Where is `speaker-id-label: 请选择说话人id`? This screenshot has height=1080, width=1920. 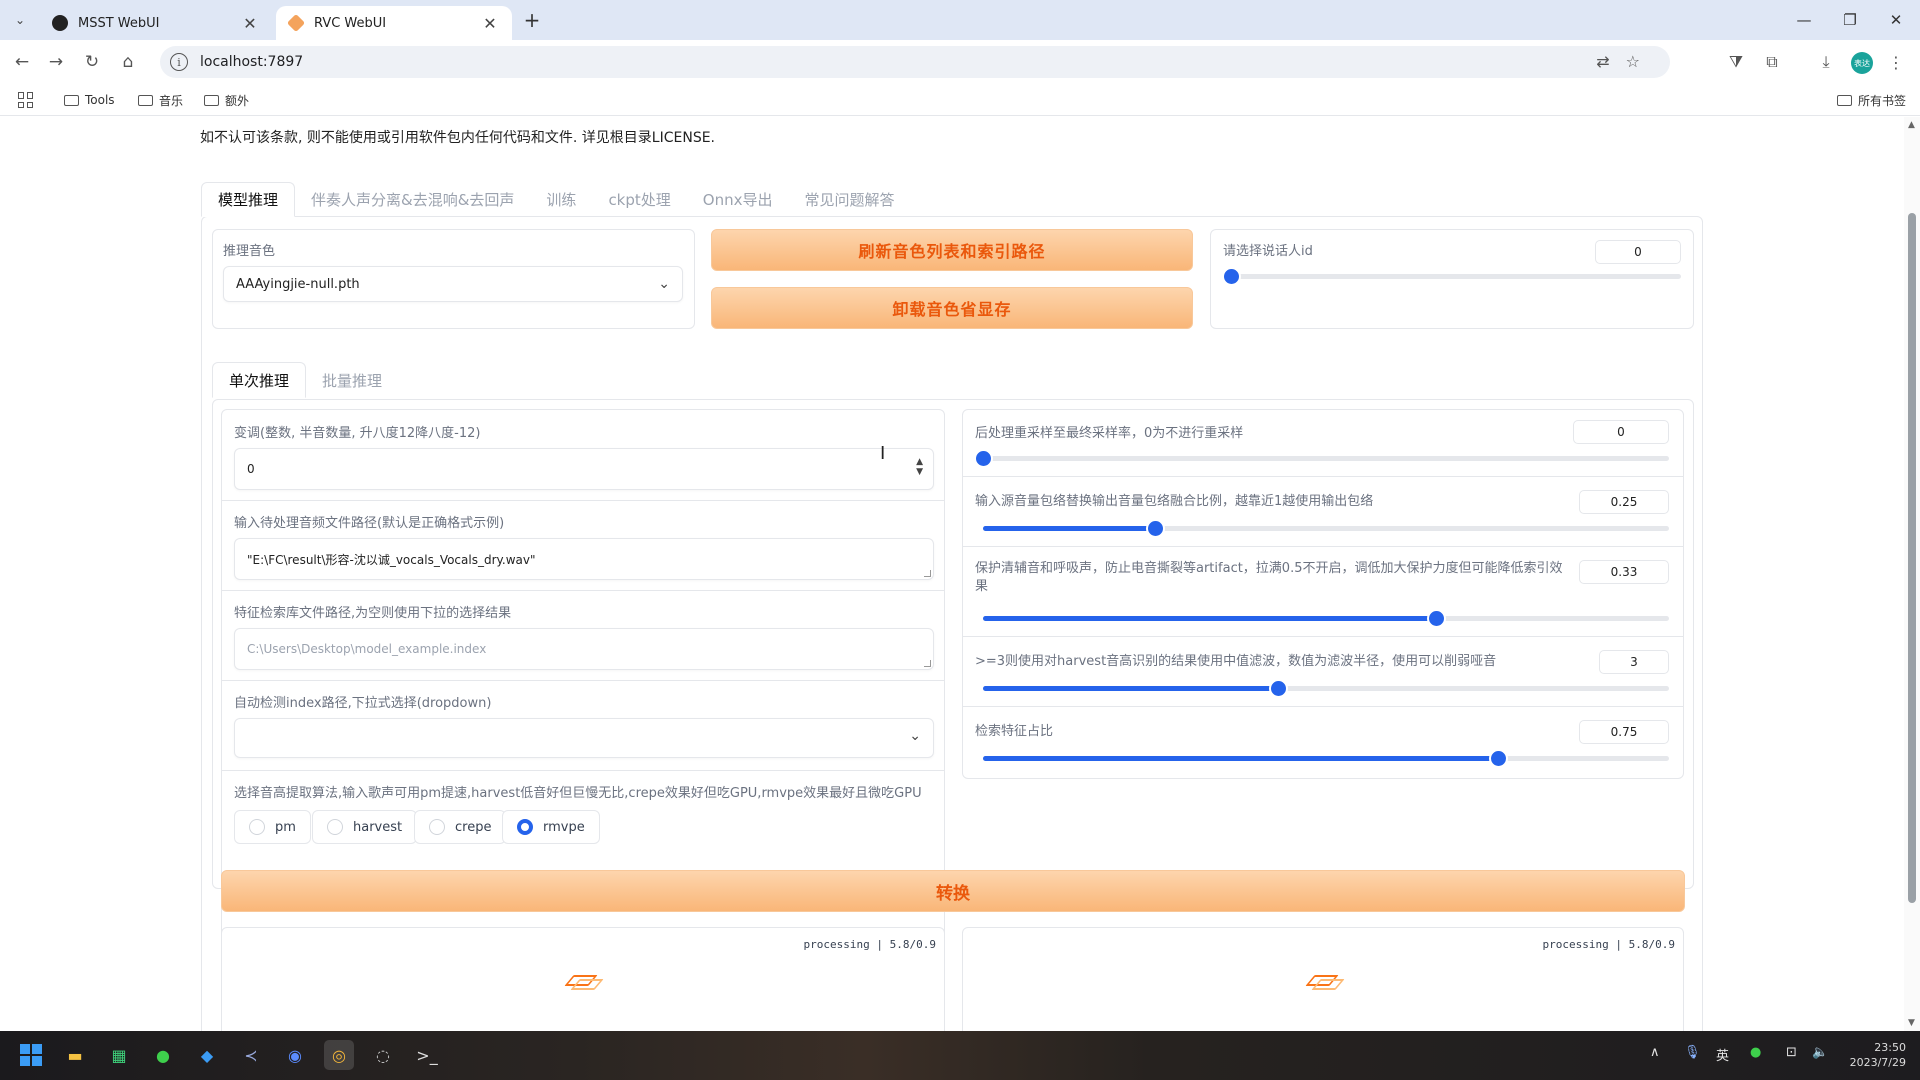
speaker-id-label: 请选择说话人id is located at coordinates (1268, 251).